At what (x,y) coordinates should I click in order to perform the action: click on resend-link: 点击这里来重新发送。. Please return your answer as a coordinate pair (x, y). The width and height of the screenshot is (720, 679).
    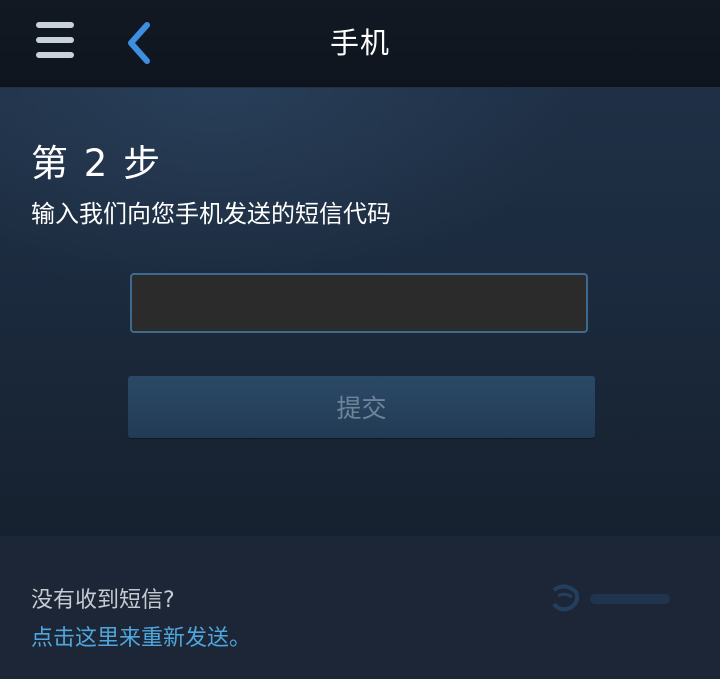
    Looking at the image, I should click on (141, 636).